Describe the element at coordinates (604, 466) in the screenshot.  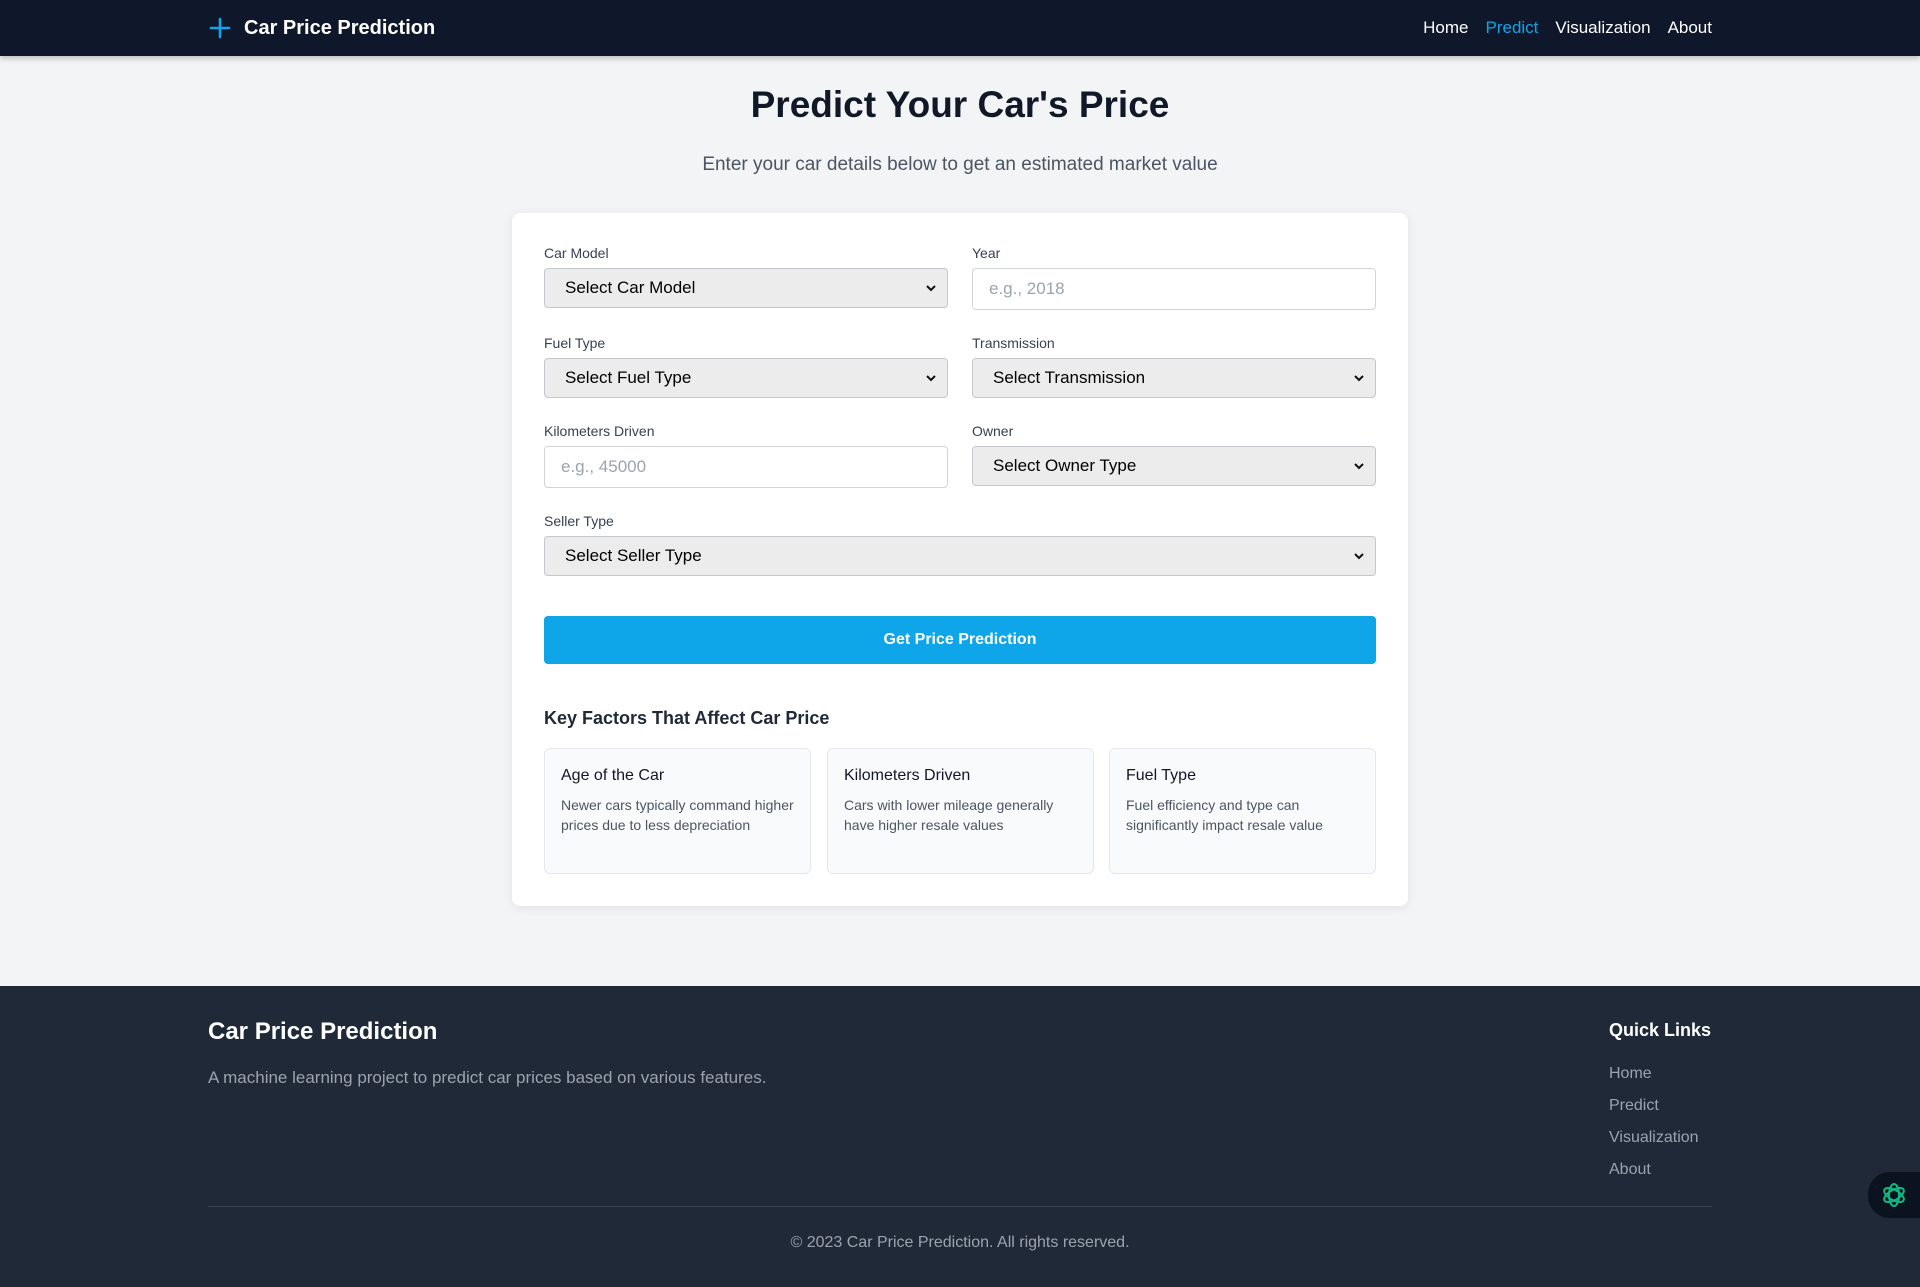
I see `kilometers-placeholder: e.g., 45000` at that location.